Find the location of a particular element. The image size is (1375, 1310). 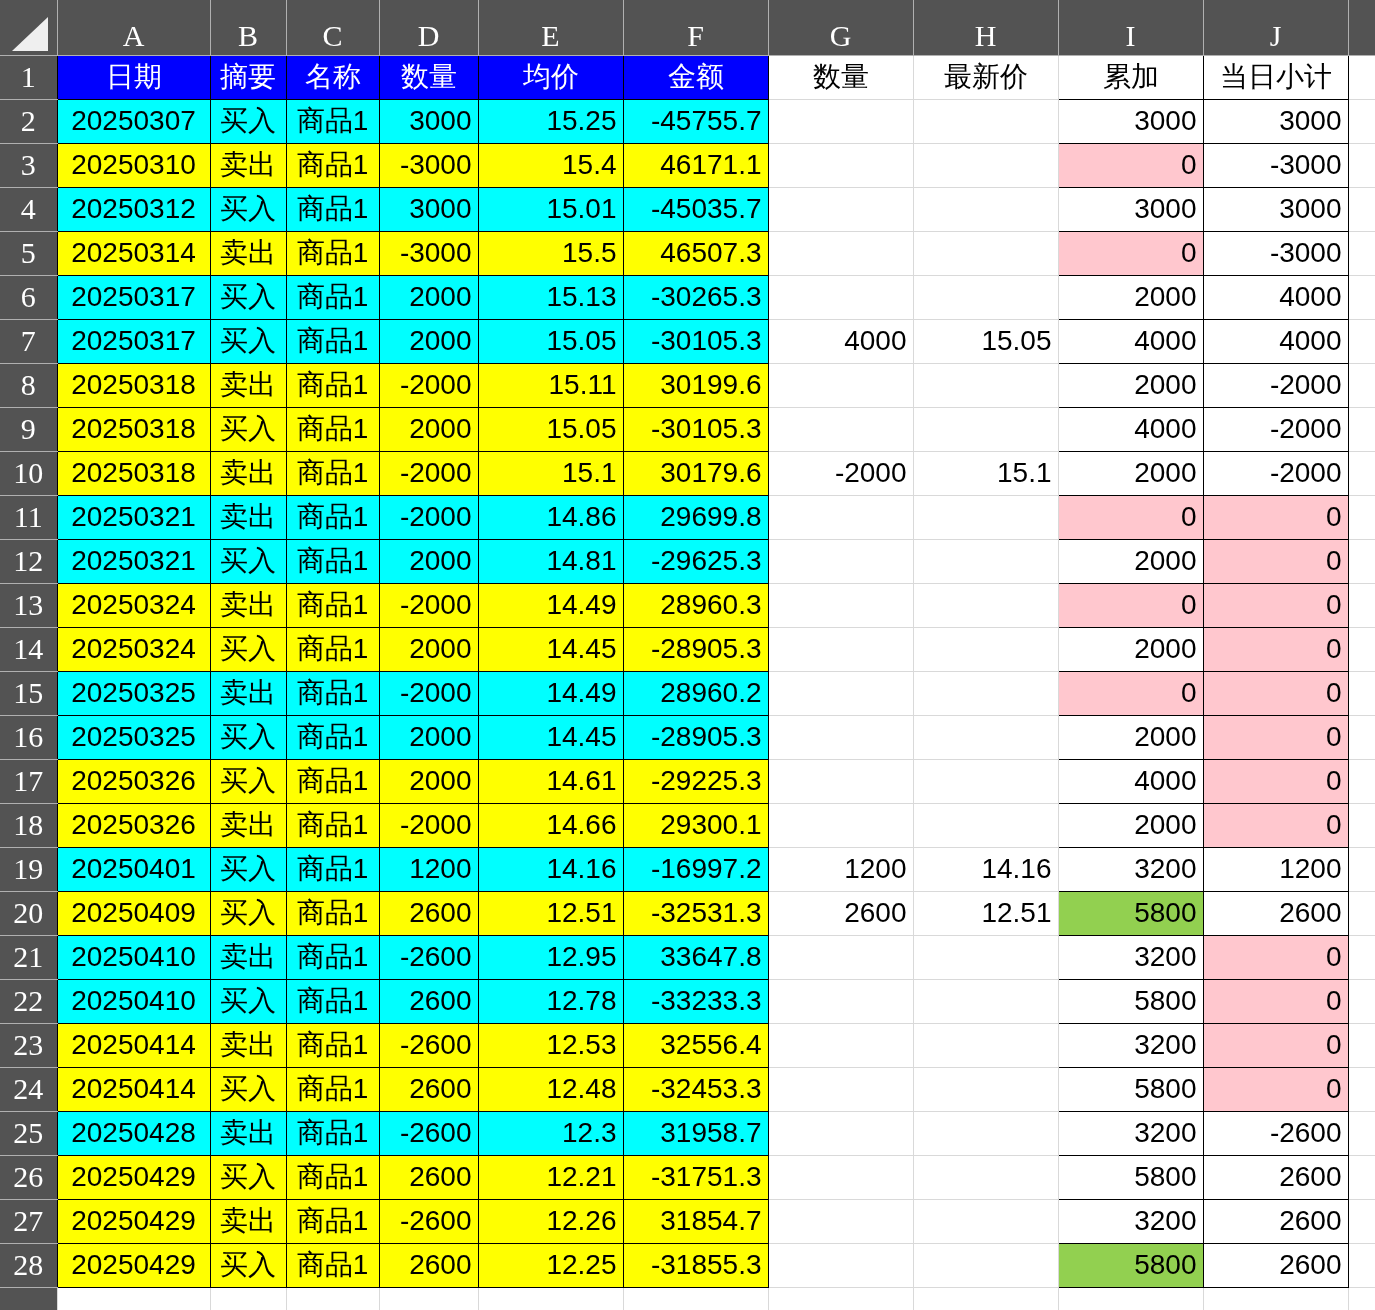

column-header: H is located at coordinates (985, 27).